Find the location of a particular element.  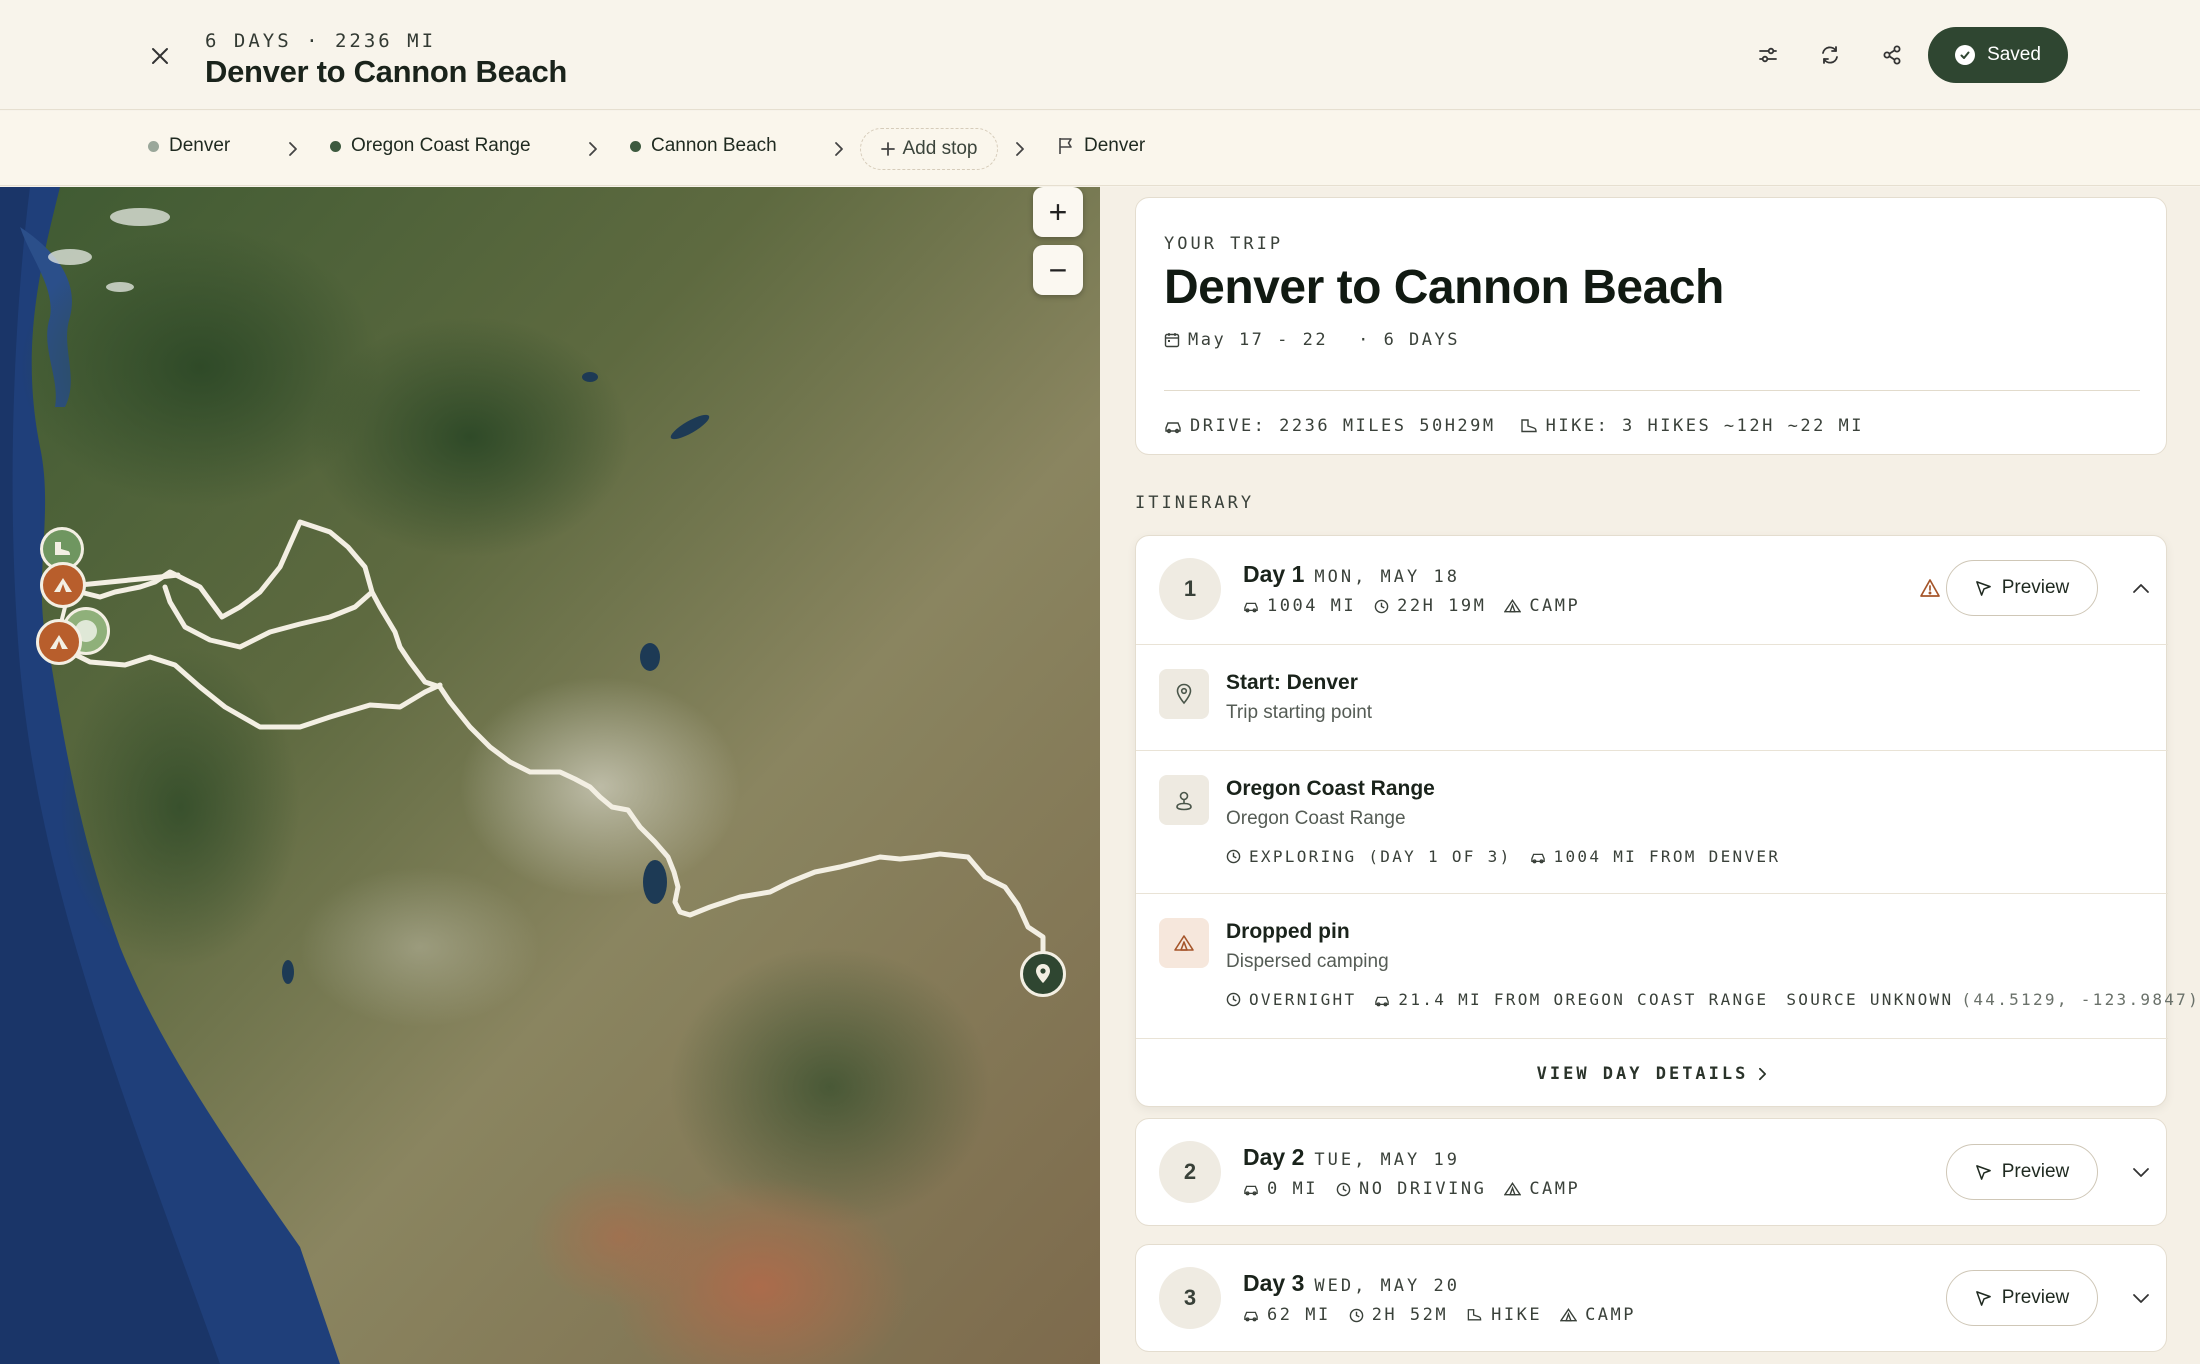

day-3-preview-button: Preview is located at coordinates (2022, 1298).